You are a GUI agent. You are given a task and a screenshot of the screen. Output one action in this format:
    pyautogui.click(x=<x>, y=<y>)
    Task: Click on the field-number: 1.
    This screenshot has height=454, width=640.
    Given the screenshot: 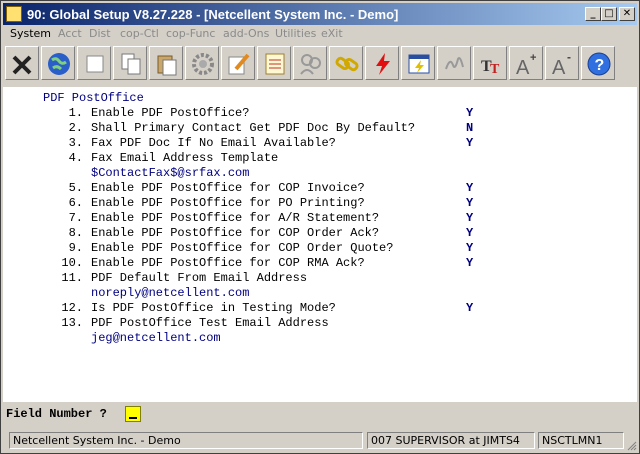 What is the action you would take?
    pyautogui.click(x=75, y=113)
    